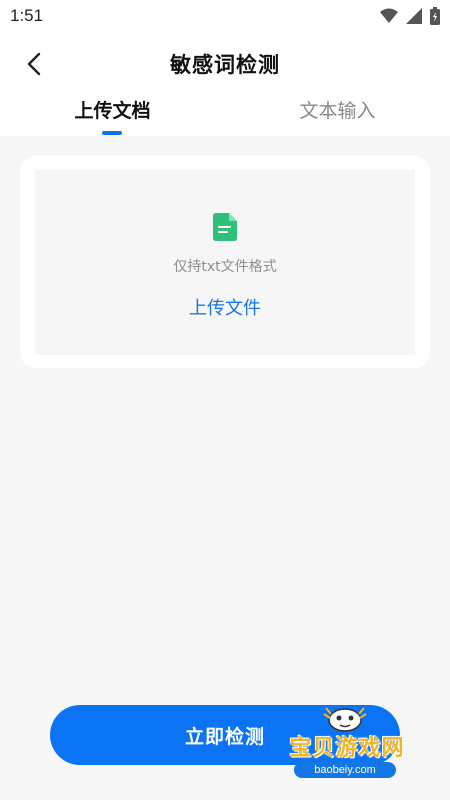 This screenshot has height=800, width=450. I want to click on battery-icon, so click(435, 16).